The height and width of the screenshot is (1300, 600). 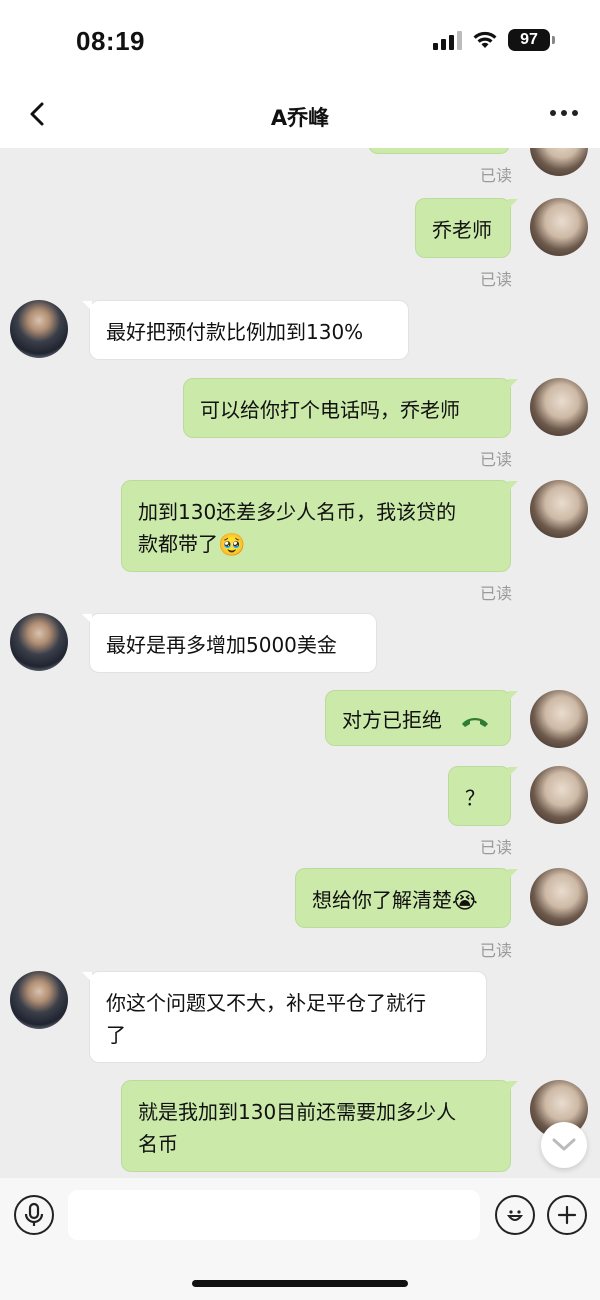 What do you see at coordinates (158, 1144) in the screenshot?
I see `message-text-line: 名币` at bounding box center [158, 1144].